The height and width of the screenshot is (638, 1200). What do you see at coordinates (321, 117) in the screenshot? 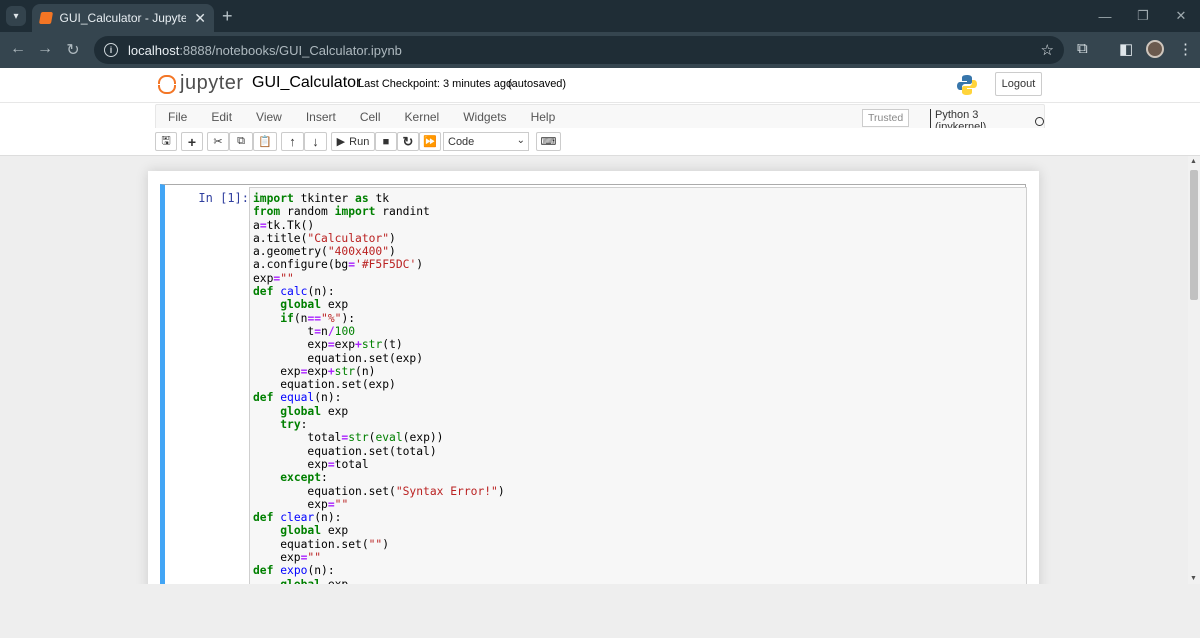
I see `menu-insert: Insert` at bounding box center [321, 117].